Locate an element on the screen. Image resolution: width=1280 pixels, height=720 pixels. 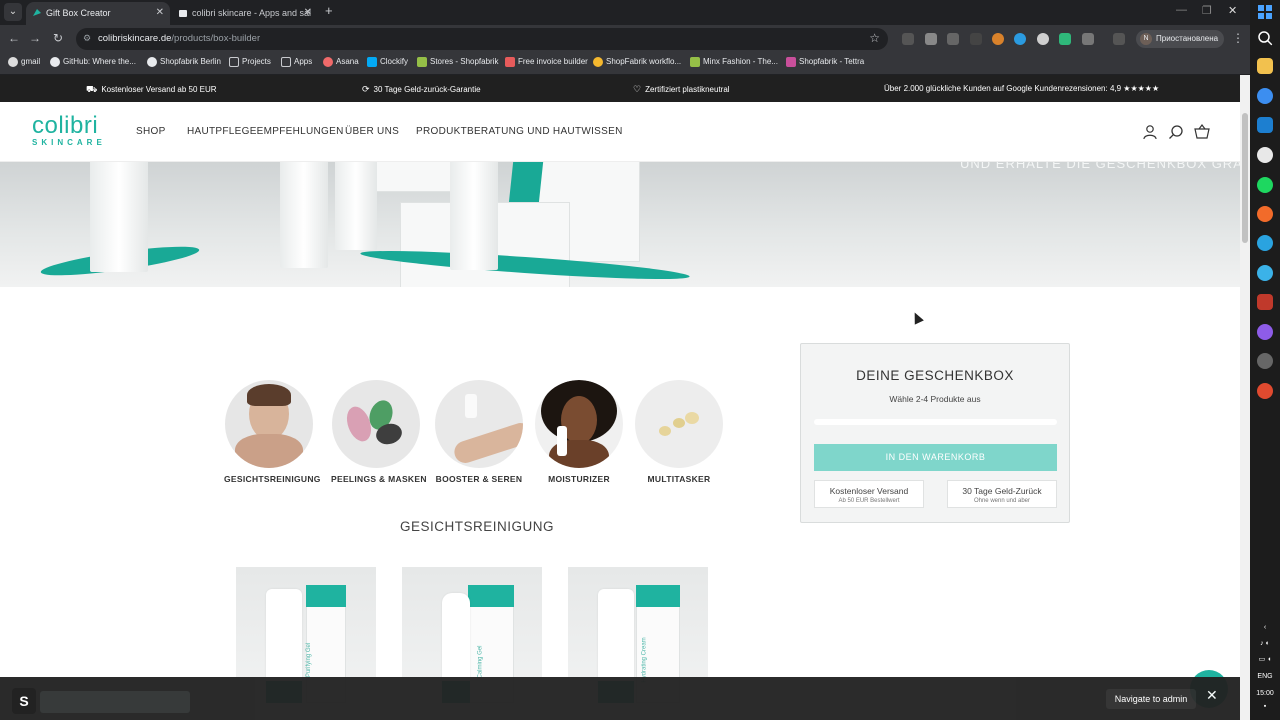
page-scrollbar is located at coordinates (1245, 397).